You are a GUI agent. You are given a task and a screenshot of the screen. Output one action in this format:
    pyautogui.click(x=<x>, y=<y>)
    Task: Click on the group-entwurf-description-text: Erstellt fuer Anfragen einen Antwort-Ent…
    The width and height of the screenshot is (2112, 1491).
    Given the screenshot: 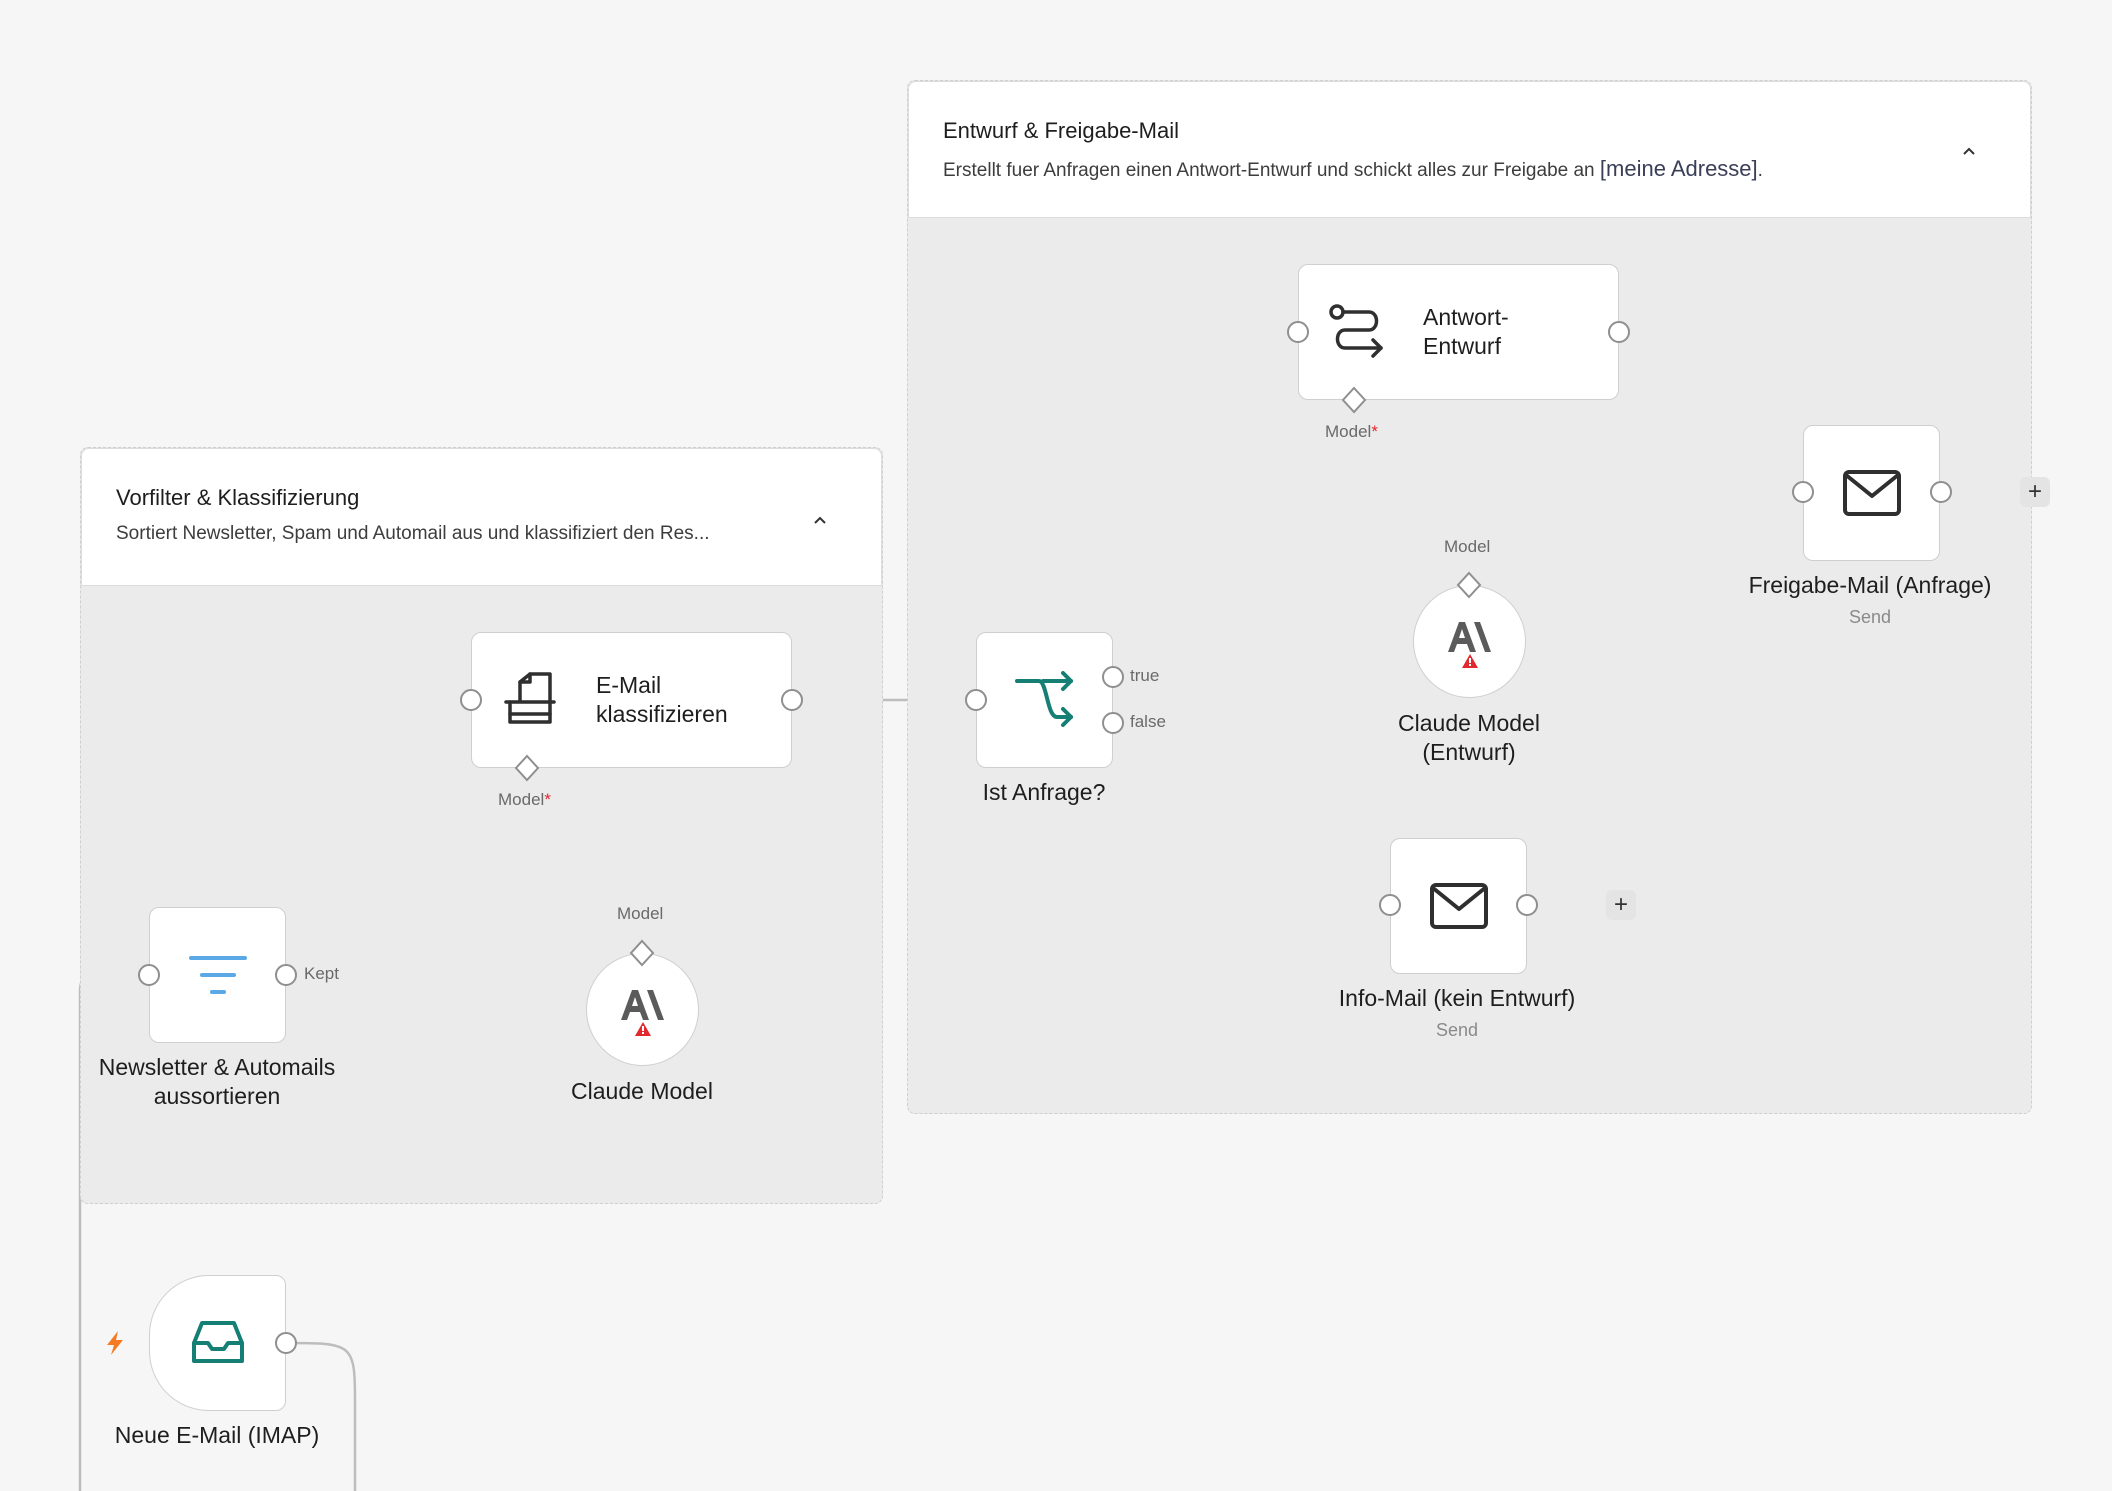 What is the action you would take?
    pyautogui.click(x=1269, y=170)
    